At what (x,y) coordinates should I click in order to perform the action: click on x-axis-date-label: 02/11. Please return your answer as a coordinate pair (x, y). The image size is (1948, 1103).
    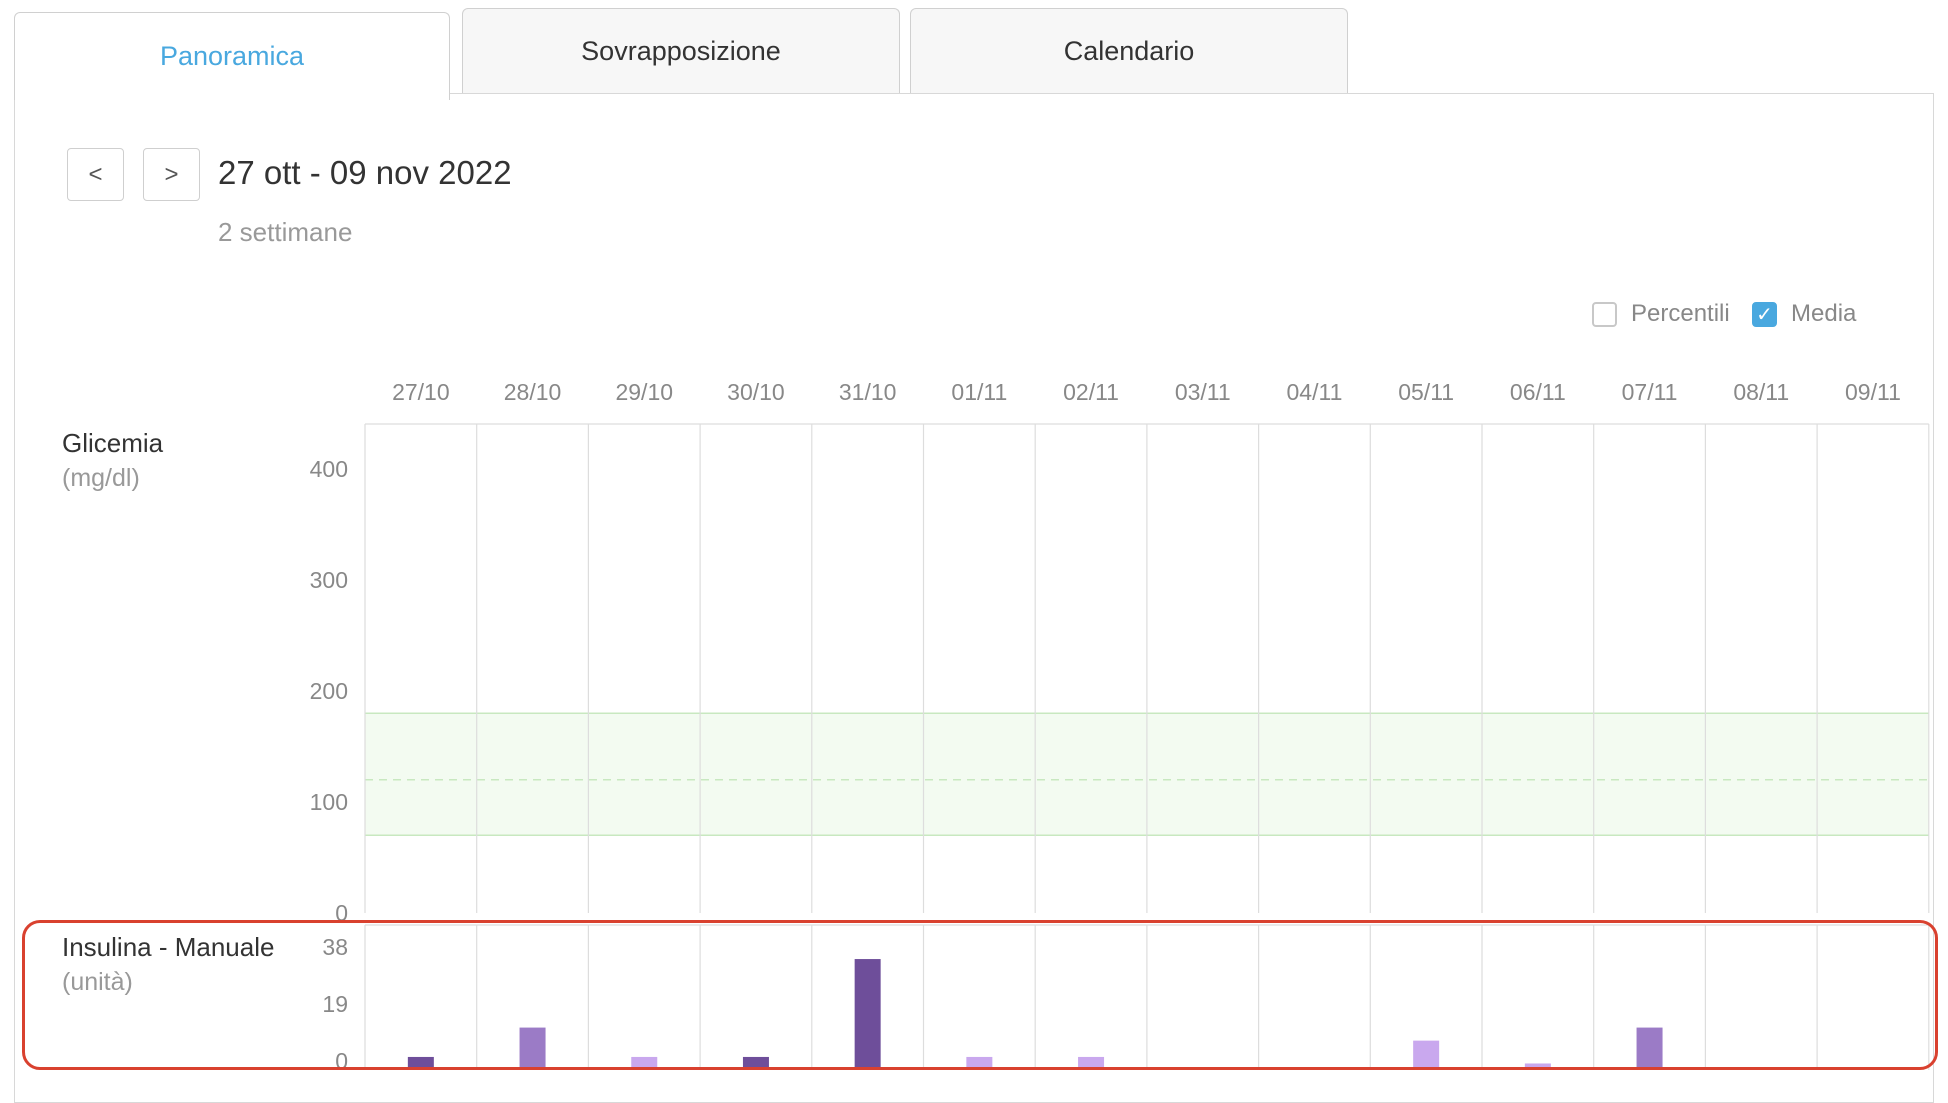
    Looking at the image, I should click on (1091, 392).